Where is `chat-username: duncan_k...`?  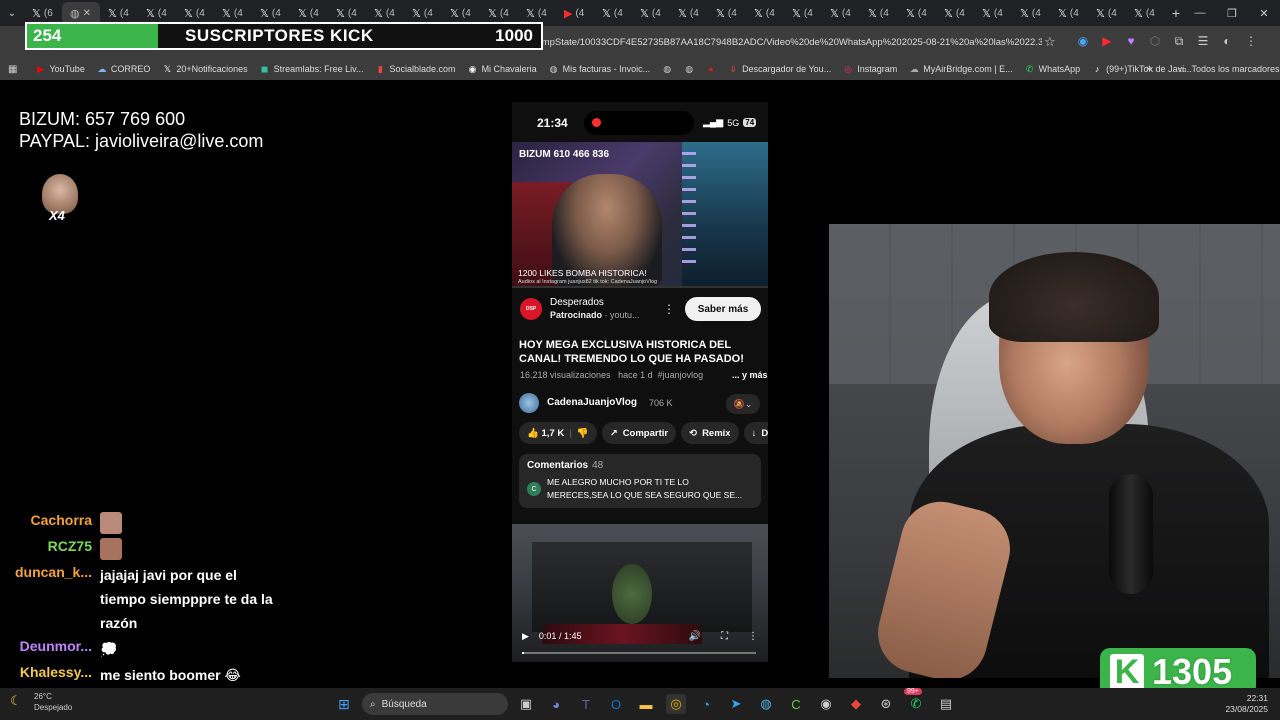 chat-username: duncan_k... is located at coordinates (53, 572).